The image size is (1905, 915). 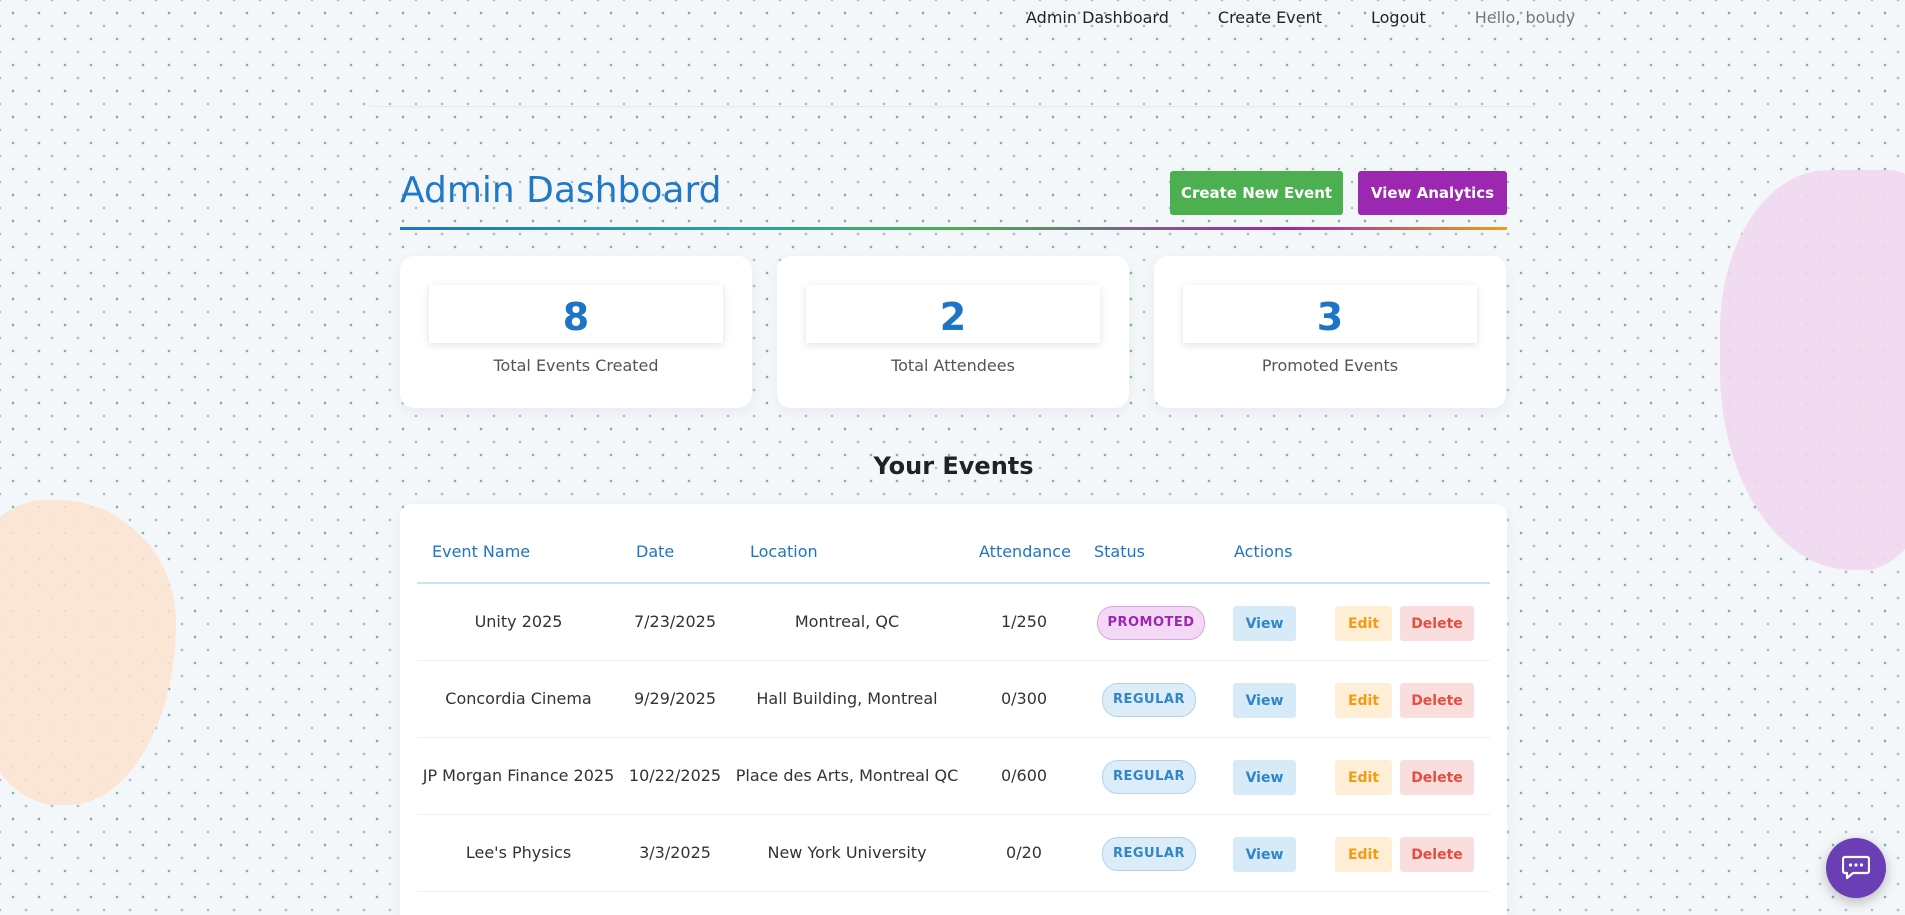 What do you see at coordinates (1256, 193) in the screenshot?
I see `create-new-event-button: Create New Event` at bounding box center [1256, 193].